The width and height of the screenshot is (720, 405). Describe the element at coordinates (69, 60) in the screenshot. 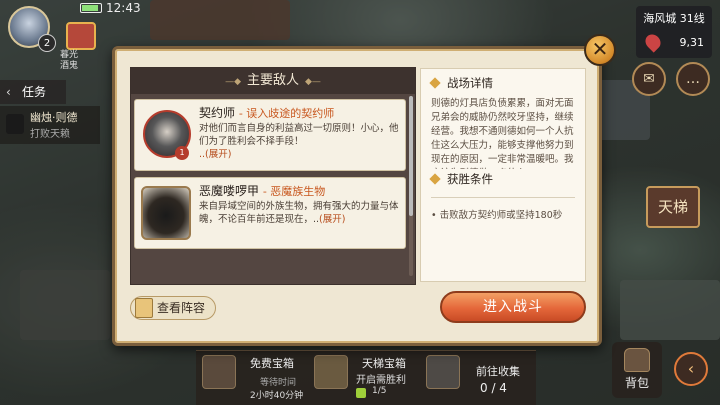

I see `tavern-label: 暮光 酒鬼` at that location.